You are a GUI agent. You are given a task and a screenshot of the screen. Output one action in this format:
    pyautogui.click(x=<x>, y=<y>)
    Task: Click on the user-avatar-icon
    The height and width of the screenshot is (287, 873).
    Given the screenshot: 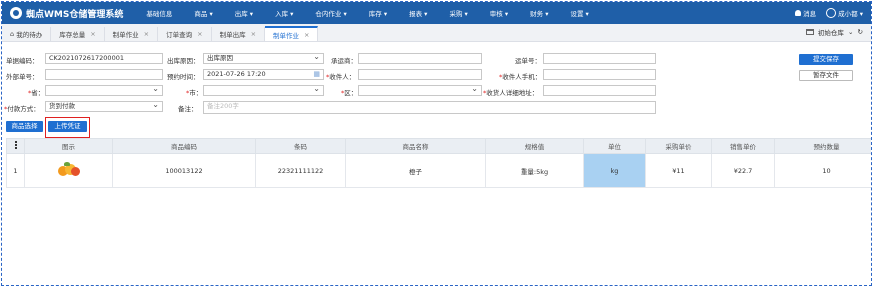 What is the action you would take?
    pyautogui.click(x=831, y=13)
    